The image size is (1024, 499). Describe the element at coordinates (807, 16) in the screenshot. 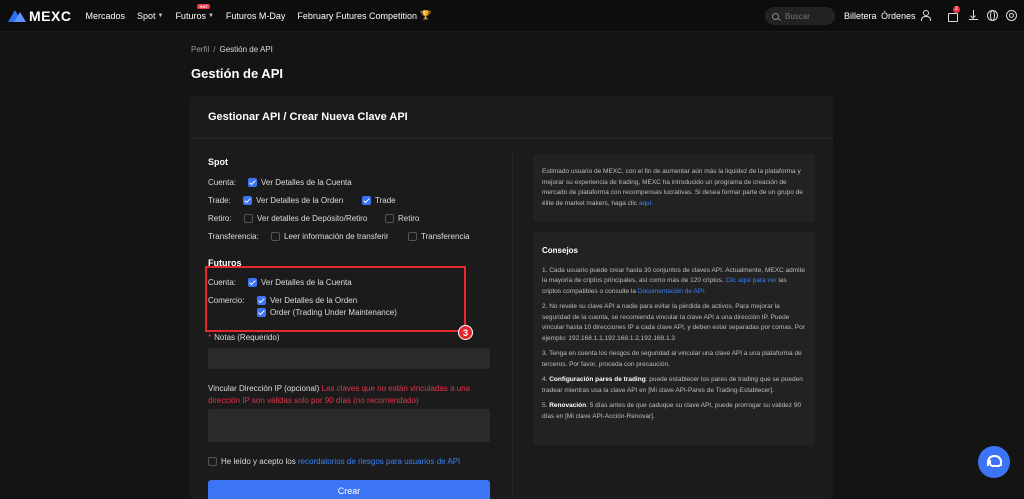

I see `search-input` at that location.